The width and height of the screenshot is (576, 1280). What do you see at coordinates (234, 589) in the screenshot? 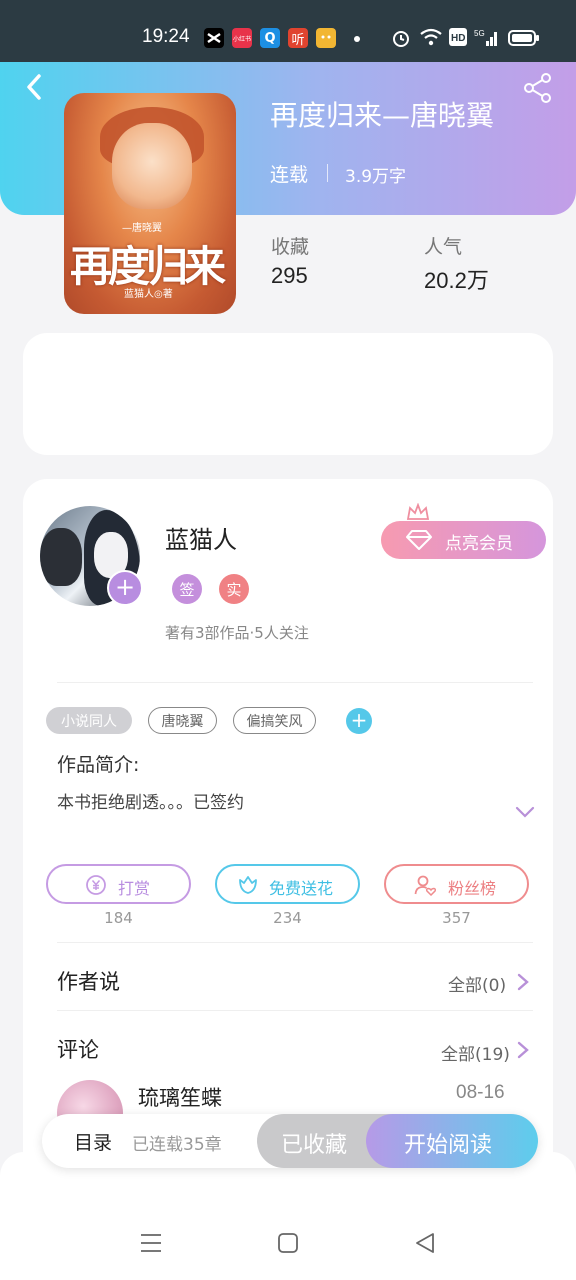
I see `verified-badge: 实` at bounding box center [234, 589].